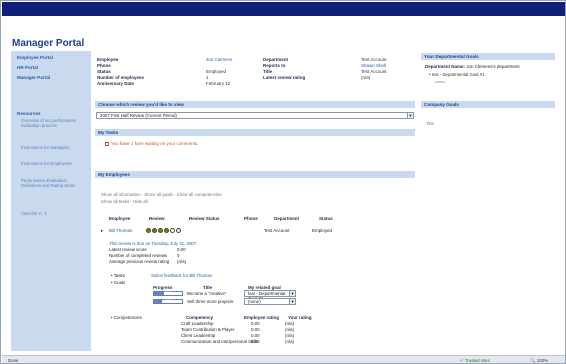 The height and width of the screenshot is (364, 566). I want to click on goal-progress-text: 35%, so click(169, 293).